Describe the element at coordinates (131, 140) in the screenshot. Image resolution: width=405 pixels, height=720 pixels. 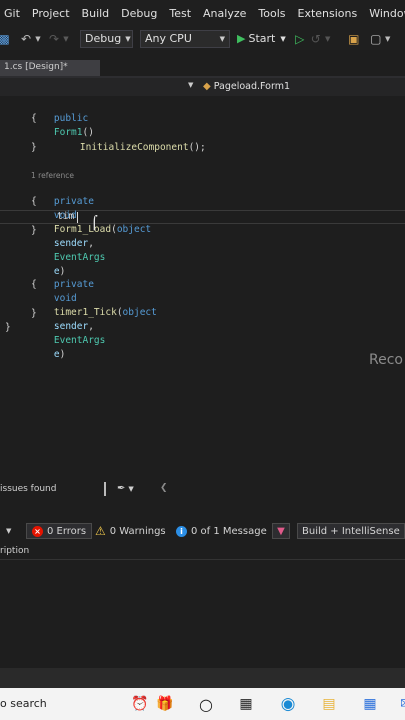
I see `code-line: InitializeComponent();` at that location.